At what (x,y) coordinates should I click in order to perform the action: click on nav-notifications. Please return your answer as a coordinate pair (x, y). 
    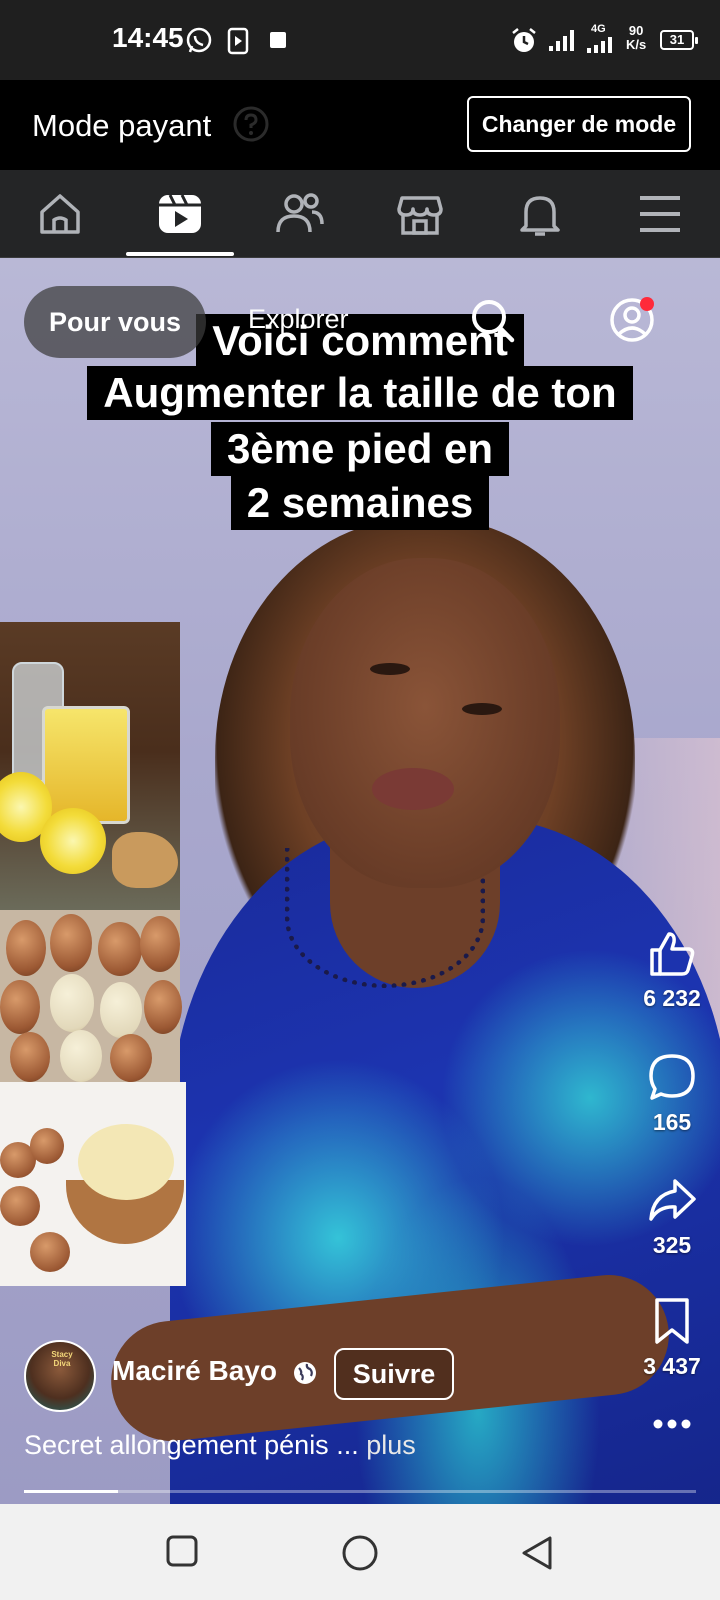
    Looking at the image, I should click on (540, 214).